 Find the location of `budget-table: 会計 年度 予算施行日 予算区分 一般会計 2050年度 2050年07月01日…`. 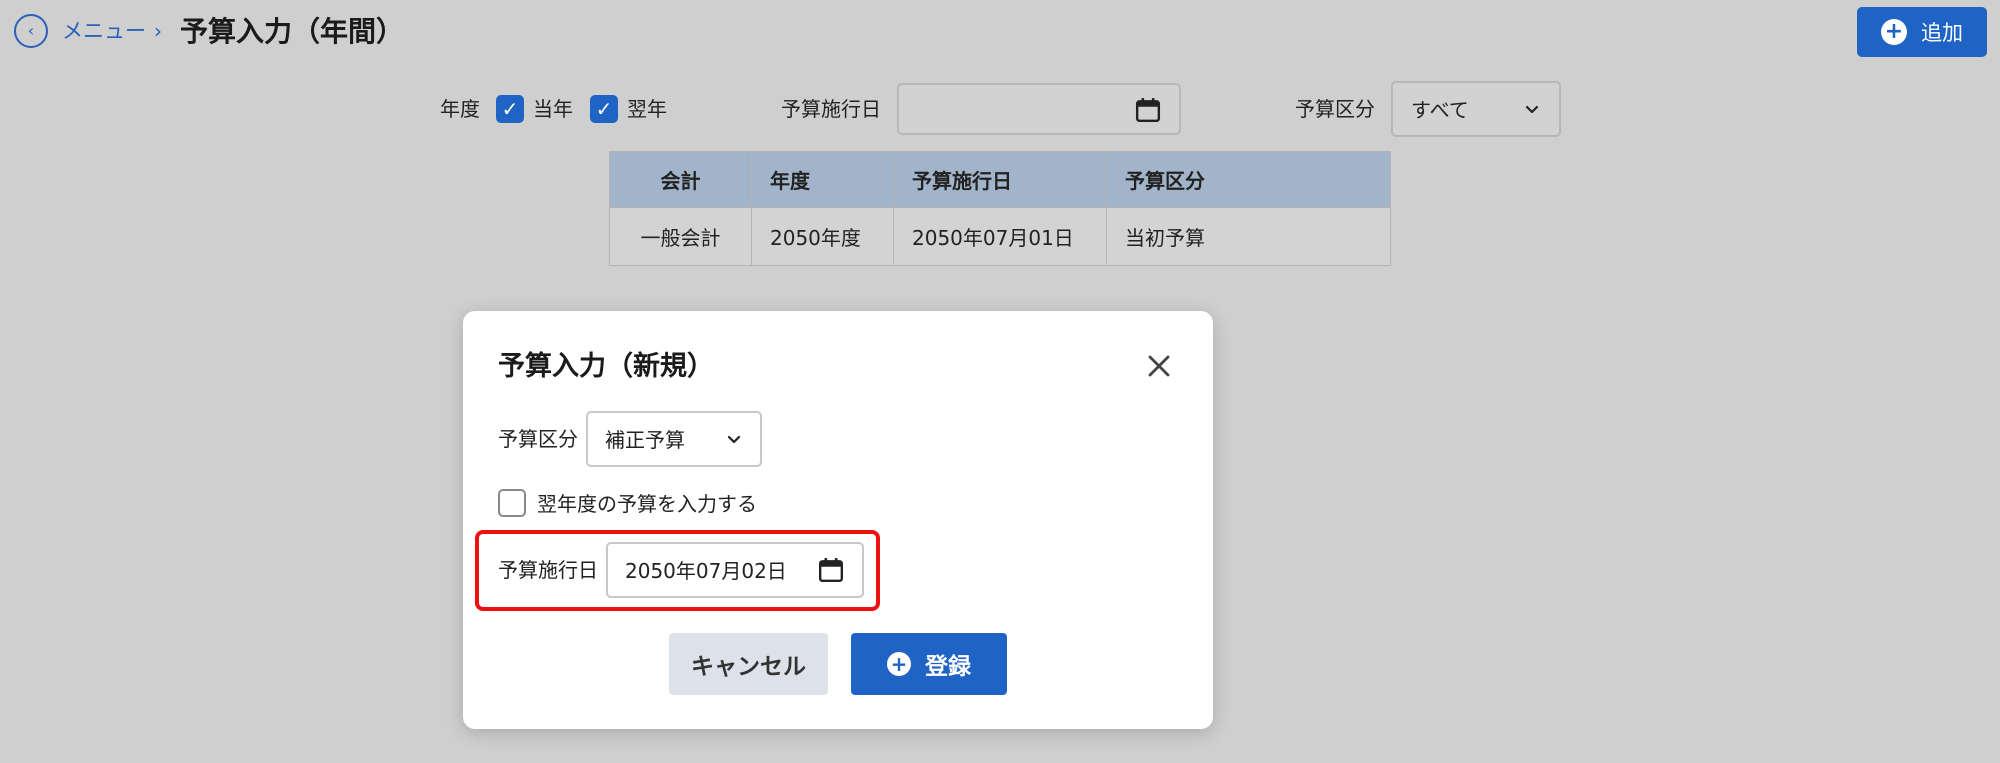

budget-table: 会計 年度 予算施行日 予算区分 一般会計 2050年度 2050年07月01日… is located at coordinates (1000, 208).